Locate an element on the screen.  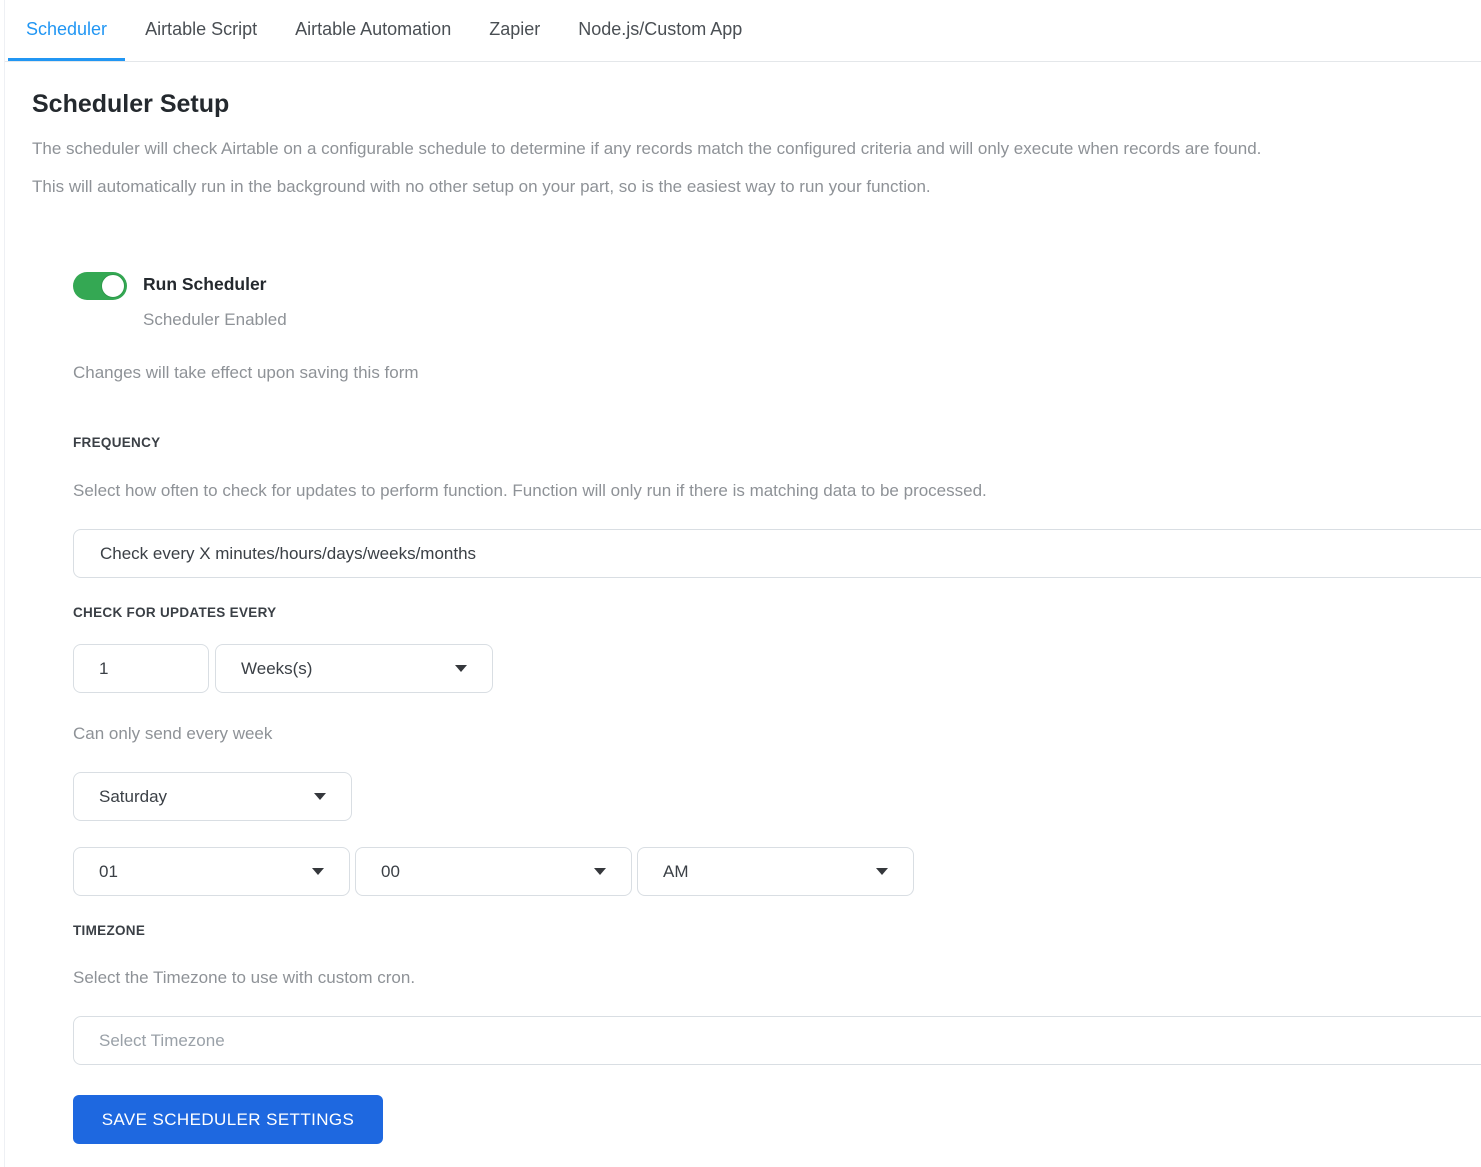
hour-select: 01 is located at coordinates (211, 871).